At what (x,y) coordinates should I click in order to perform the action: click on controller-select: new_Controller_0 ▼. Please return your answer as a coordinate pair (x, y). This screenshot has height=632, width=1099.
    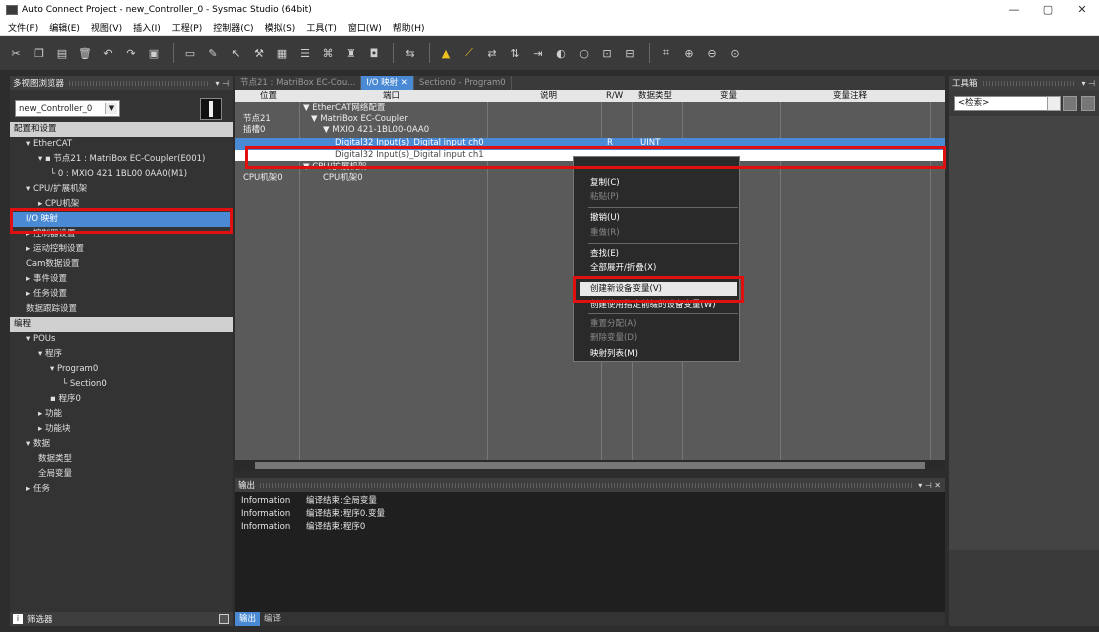
    Looking at the image, I should click on (67, 108).